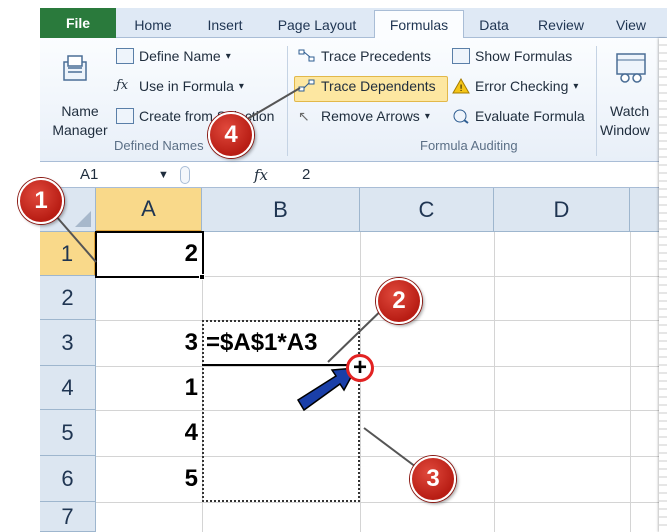 The image size is (667, 532). What do you see at coordinates (105, 175) in the screenshot?
I see `name-box: A1` at bounding box center [105, 175].